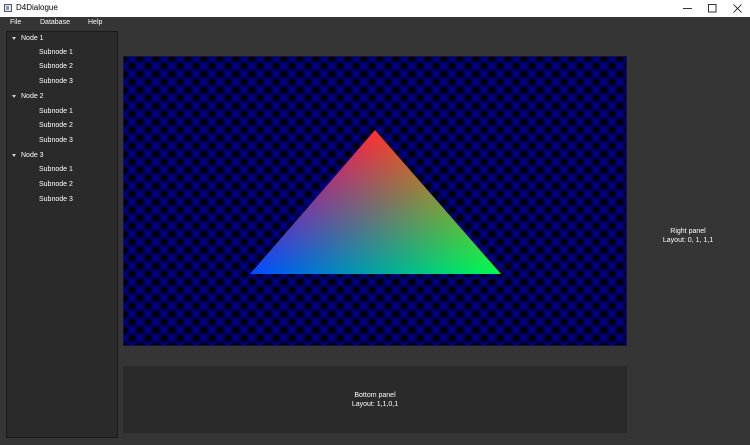  What do you see at coordinates (55, 23) in the screenshot?
I see `menu-database: Database` at bounding box center [55, 23].